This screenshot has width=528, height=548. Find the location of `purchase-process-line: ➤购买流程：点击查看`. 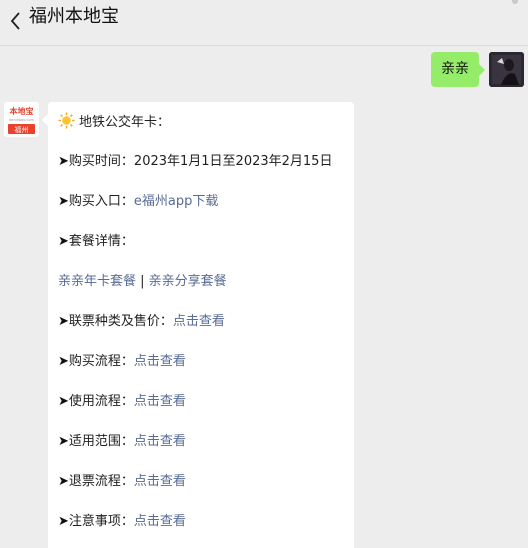

purchase-process-line: ➤购买流程：点击查看 is located at coordinates (122, 362).